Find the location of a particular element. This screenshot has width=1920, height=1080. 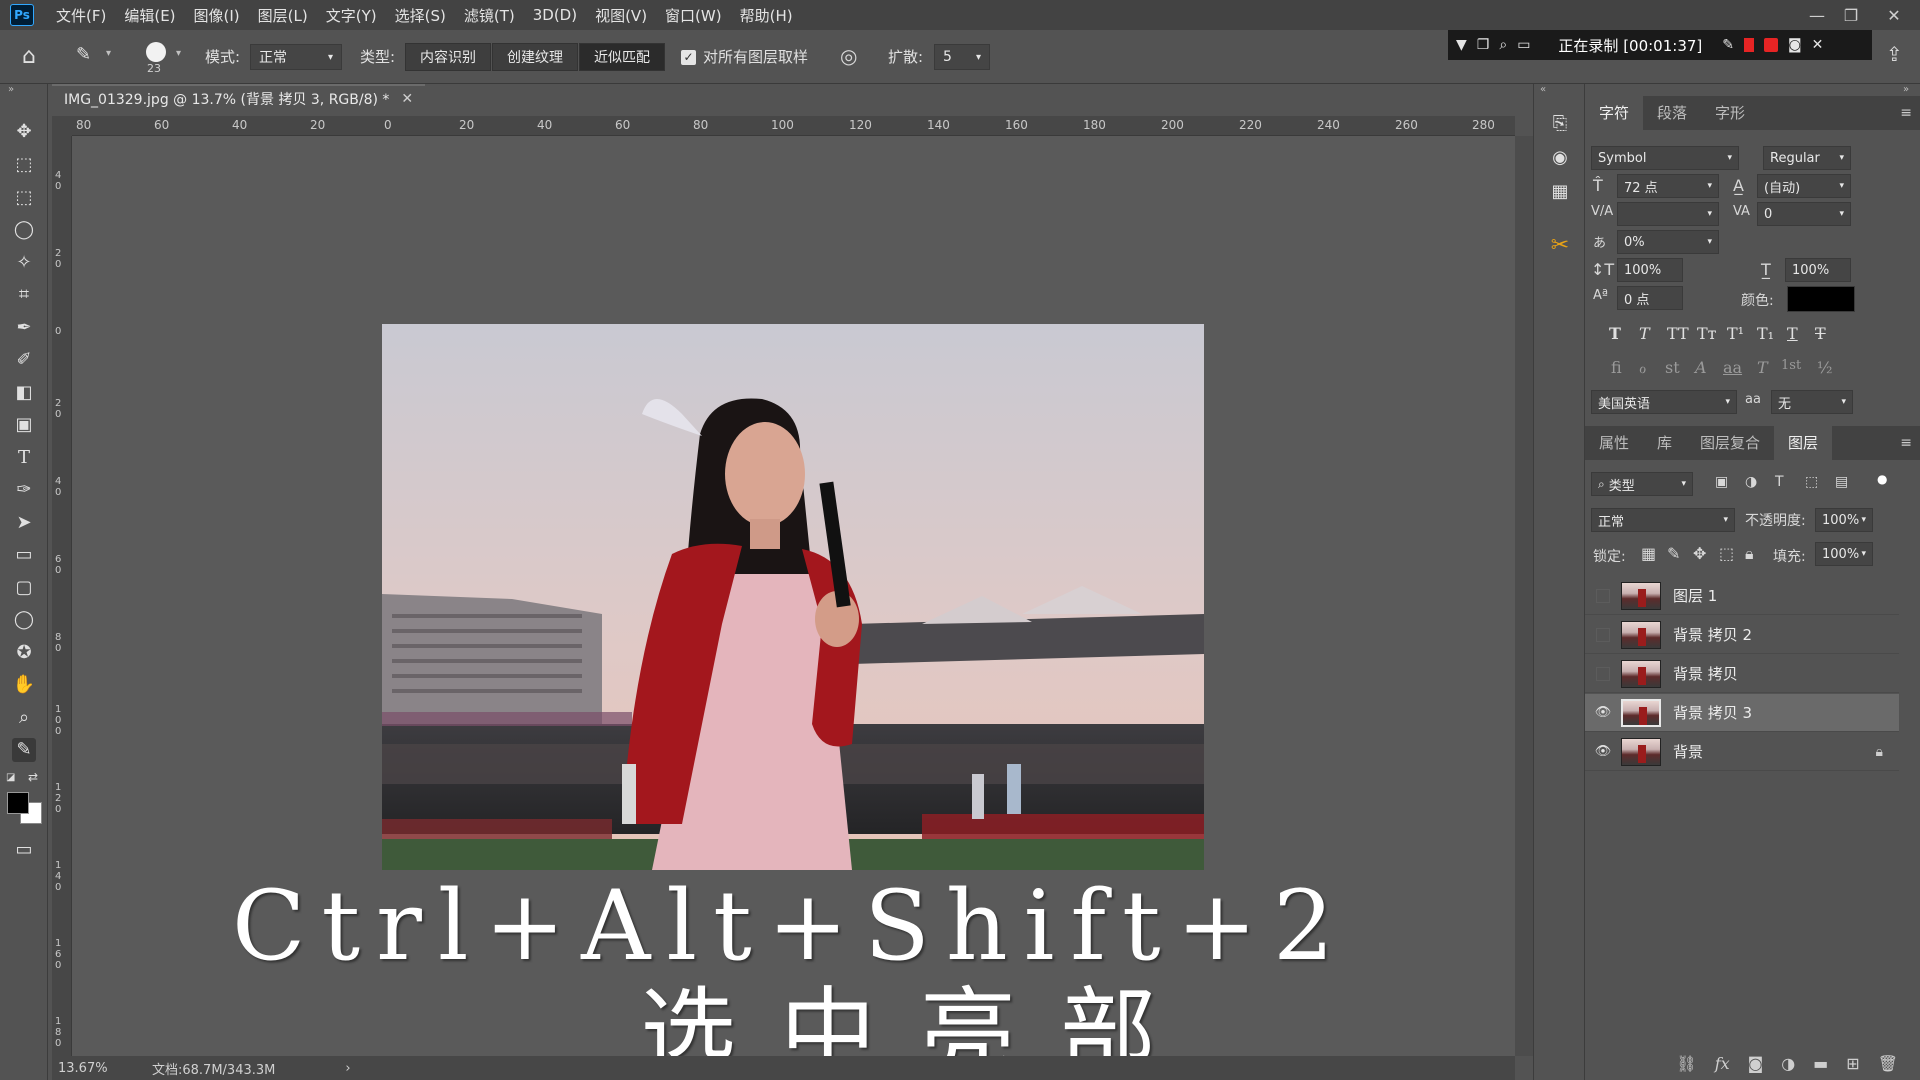

filter-adjustment-icon: ◑ is located at coordinates (1751, 482).